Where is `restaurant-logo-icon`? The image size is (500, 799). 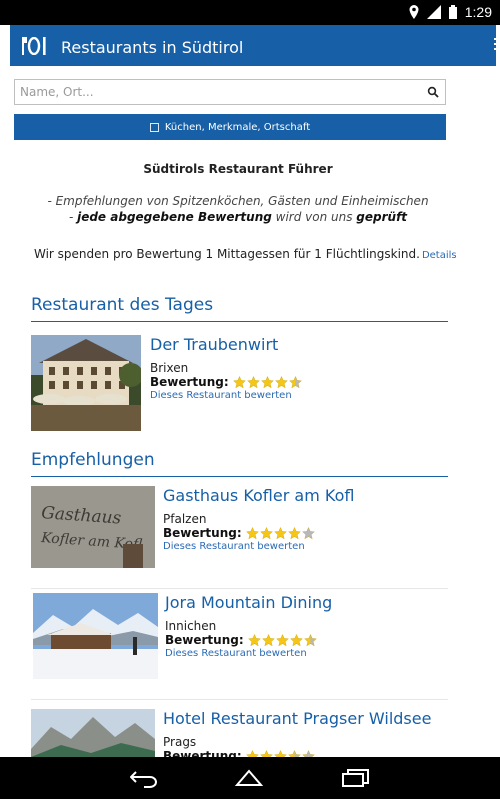 restaurant-logo-icon is located at coordinates (35, 46).